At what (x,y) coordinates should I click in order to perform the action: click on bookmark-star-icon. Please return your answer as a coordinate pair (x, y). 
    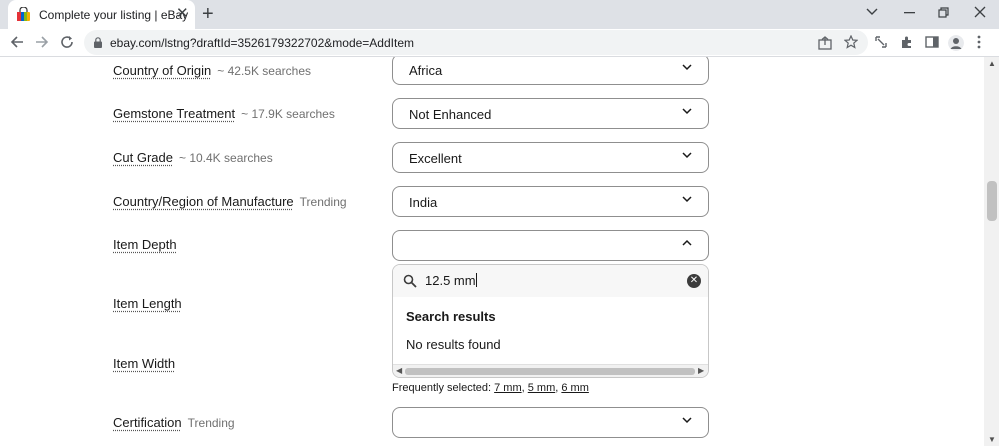
    Looking at the image, I should click on (851, 42).